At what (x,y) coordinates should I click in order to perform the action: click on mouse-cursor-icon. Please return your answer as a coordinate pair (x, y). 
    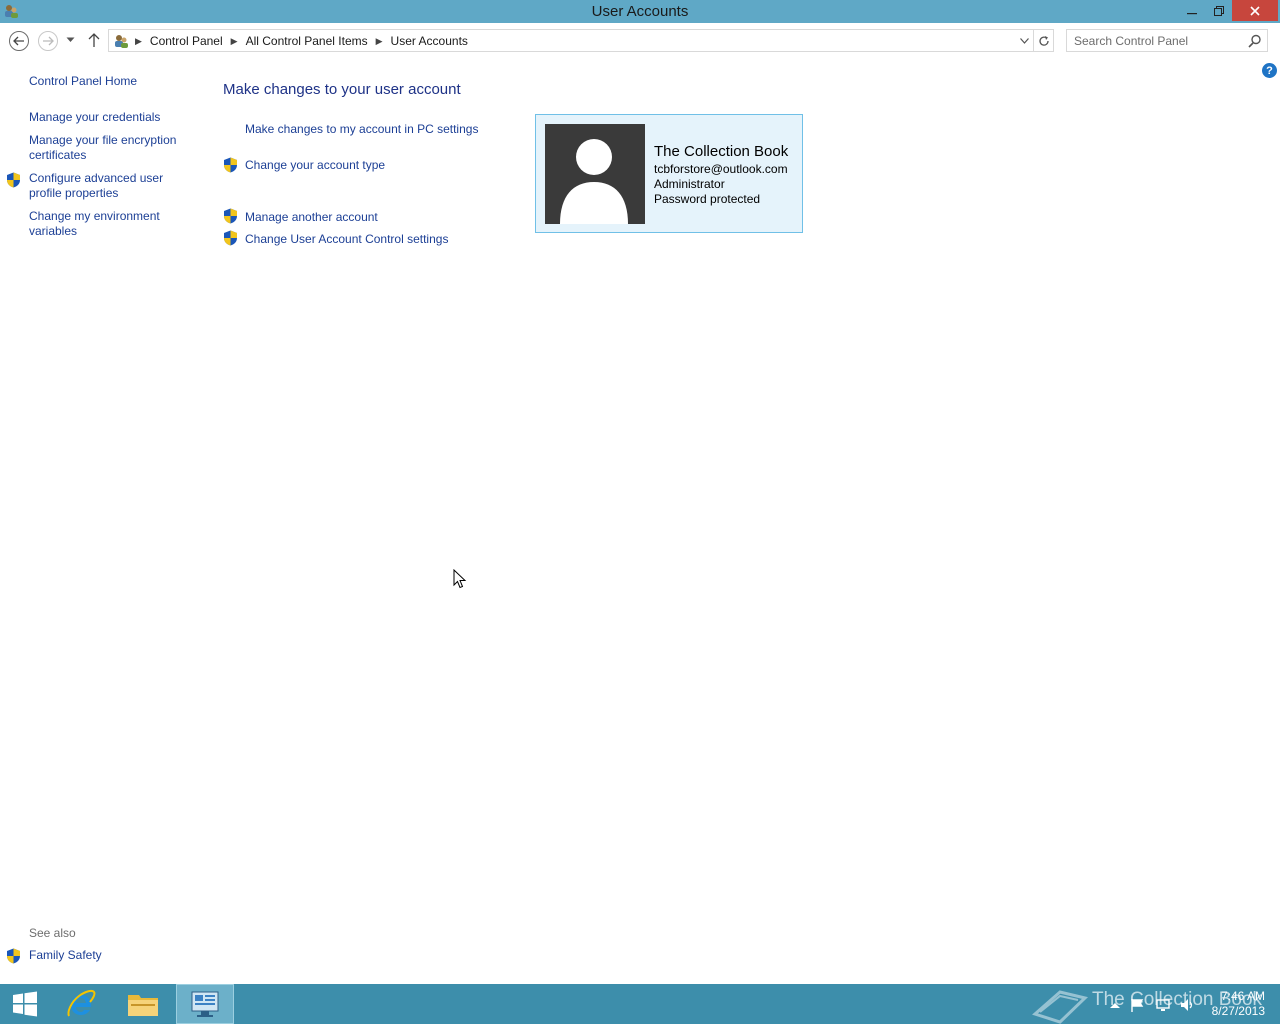
    Looking at the image, I should click on (460, 579).